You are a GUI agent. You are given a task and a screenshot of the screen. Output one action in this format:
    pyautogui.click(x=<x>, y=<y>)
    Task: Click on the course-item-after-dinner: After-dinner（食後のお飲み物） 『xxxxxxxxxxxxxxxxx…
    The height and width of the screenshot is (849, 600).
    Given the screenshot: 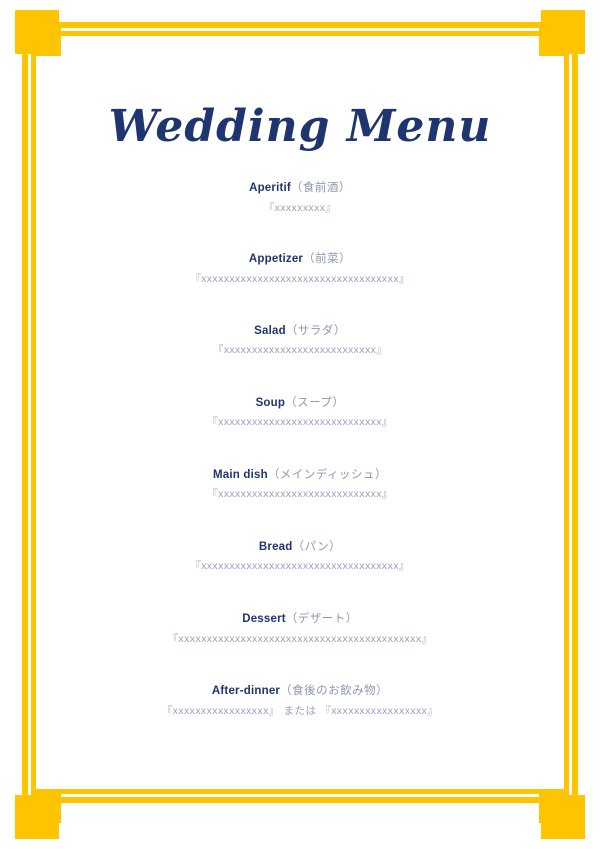 What is the action you would take?
    pyautogui.click(x=300, y=701)
    